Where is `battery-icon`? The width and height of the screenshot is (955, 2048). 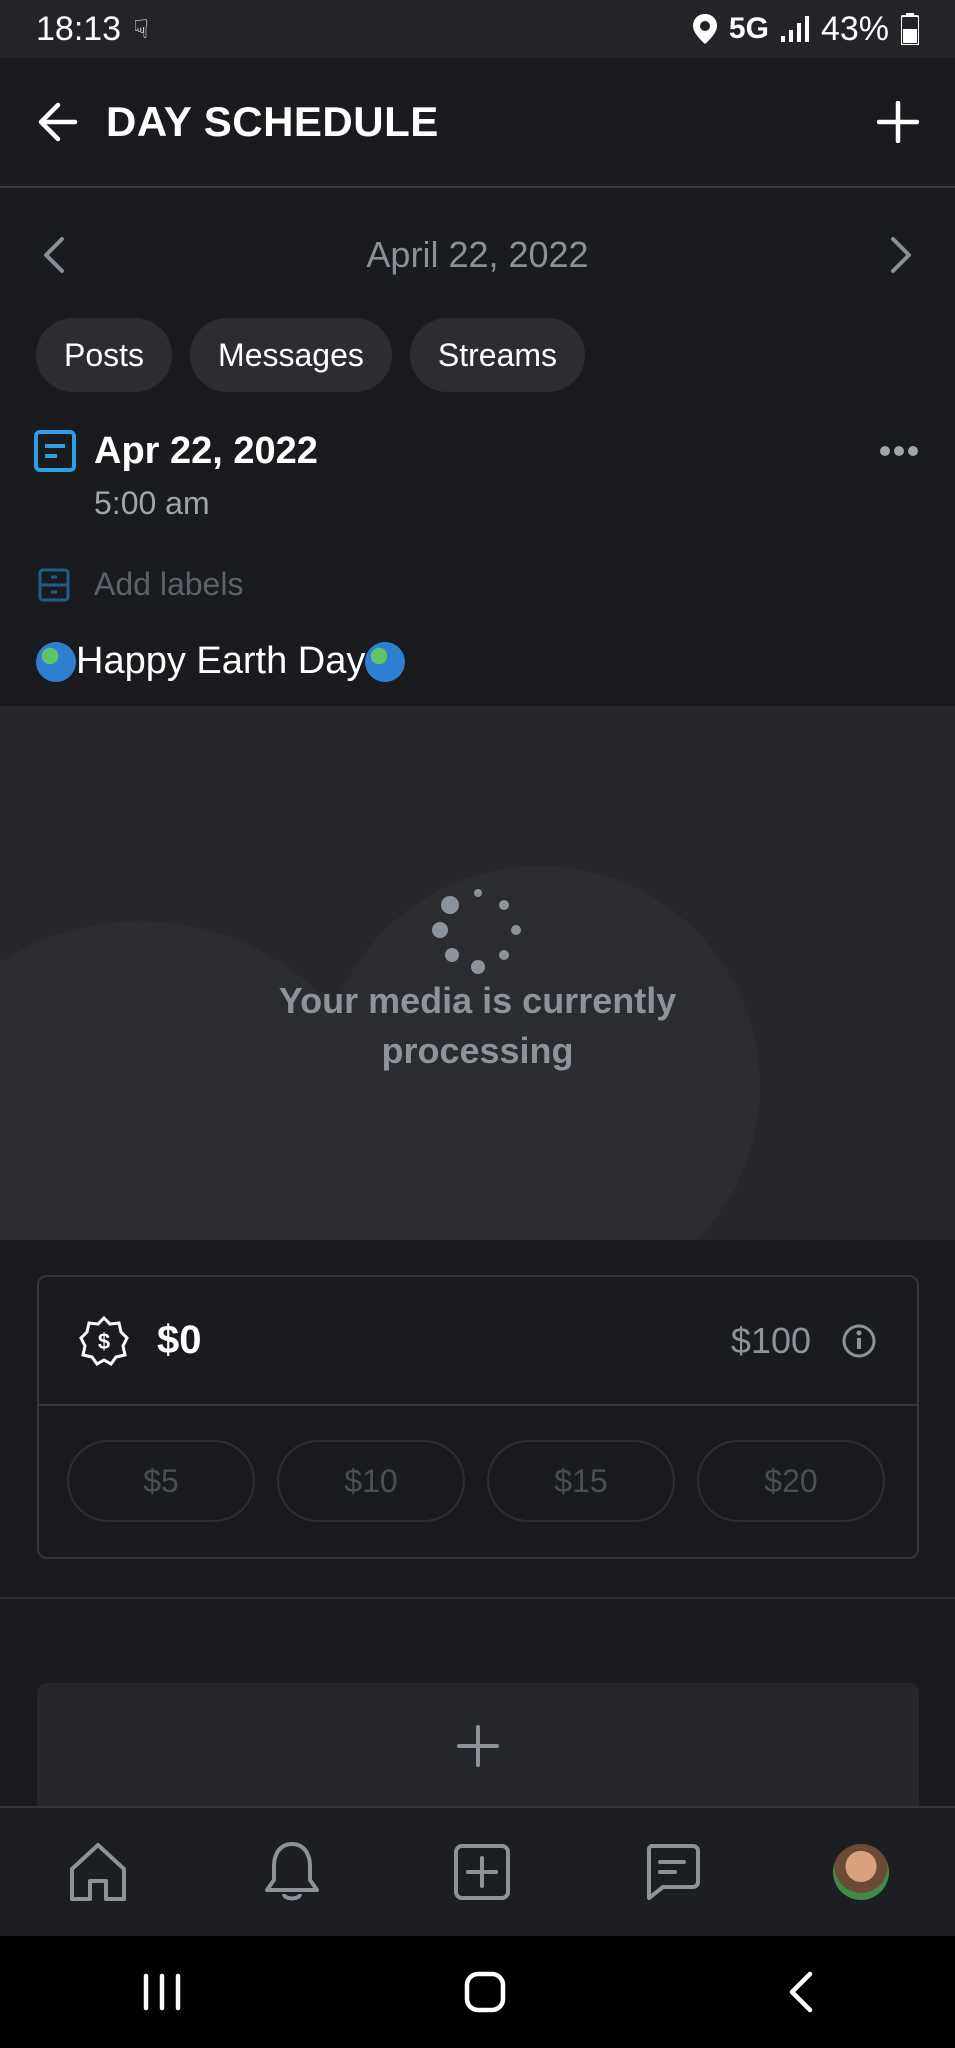
battery-icon is located at coordinates (910, 29).